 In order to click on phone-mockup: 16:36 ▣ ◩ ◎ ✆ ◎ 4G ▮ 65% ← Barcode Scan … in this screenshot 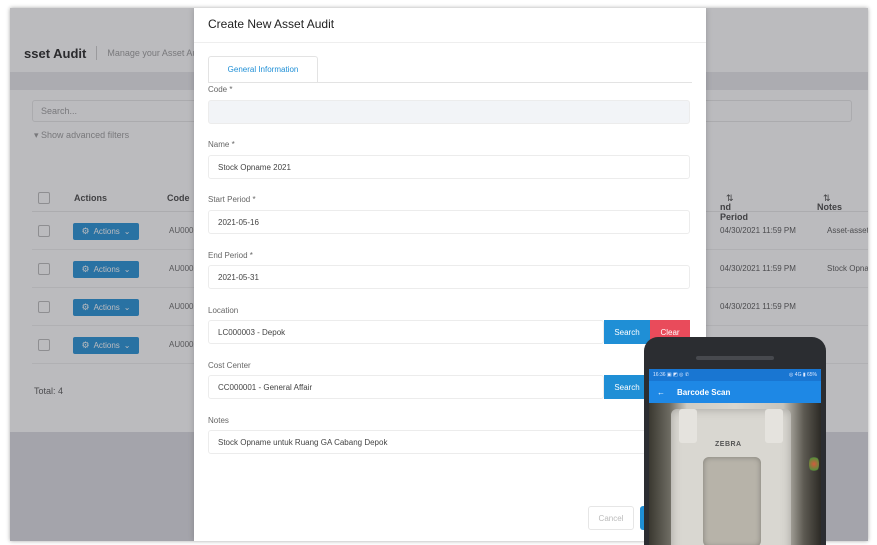, I will do `click(735, 441)`.